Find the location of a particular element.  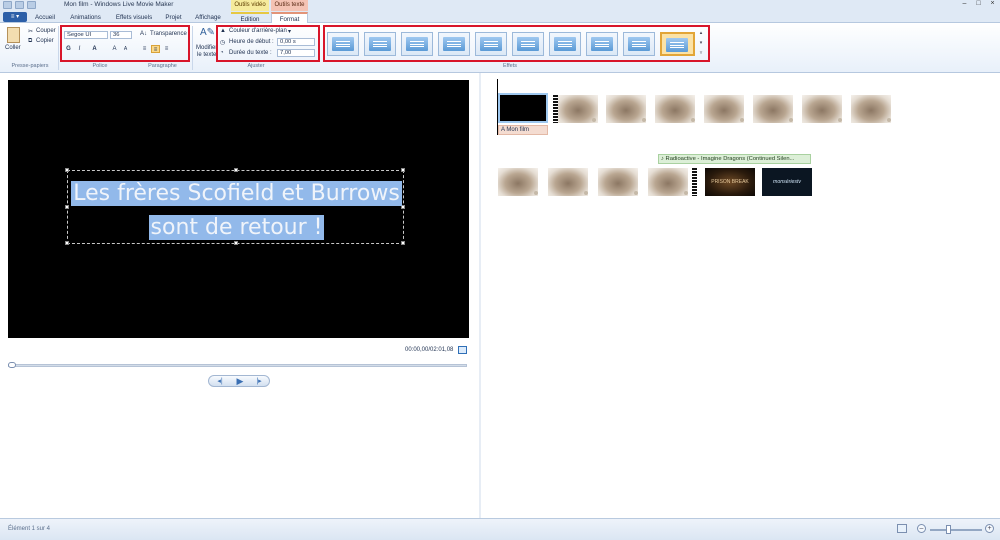

italic-button: I is located at coordinates (79, 49).